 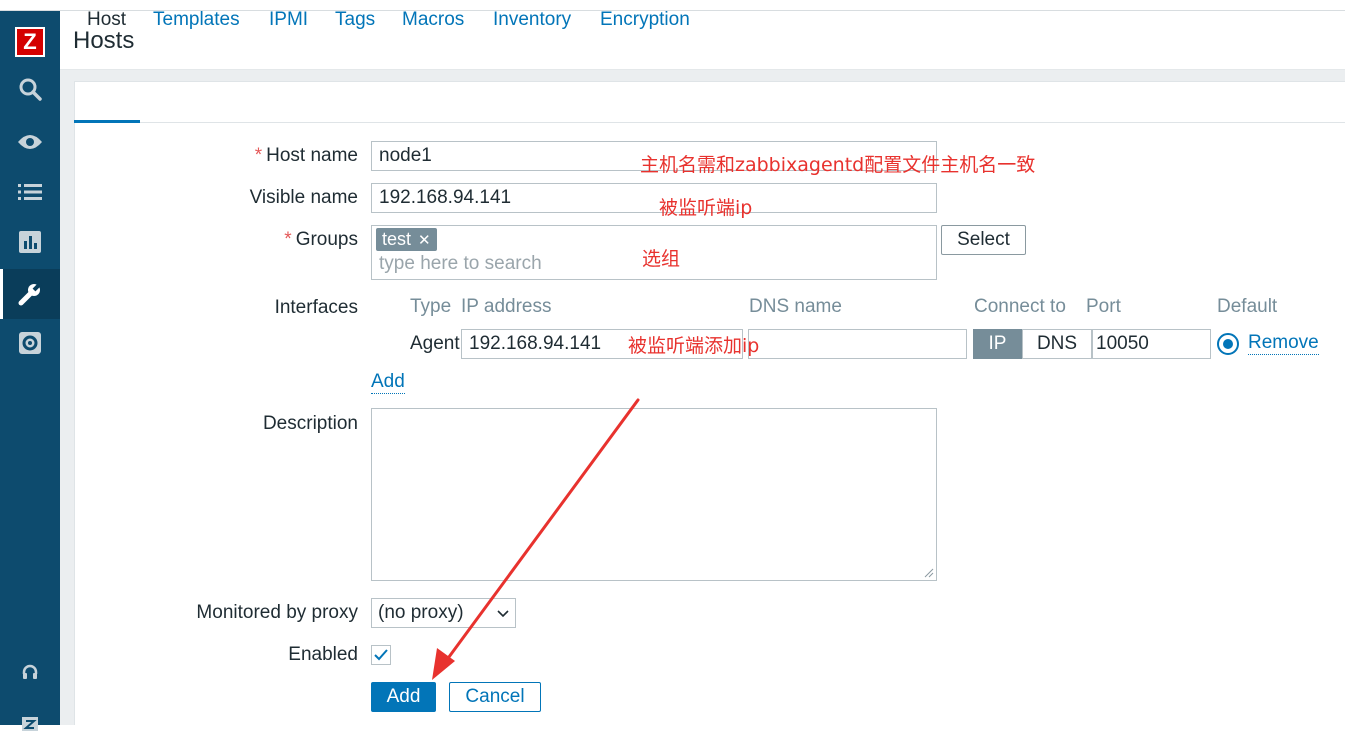 What do you see at coordinates (838, 165) in the screenshot?
I see `annotation-host-name: 主机名需和zabbixagentd配置文件主机名一致` at bounding box center [838, 165].